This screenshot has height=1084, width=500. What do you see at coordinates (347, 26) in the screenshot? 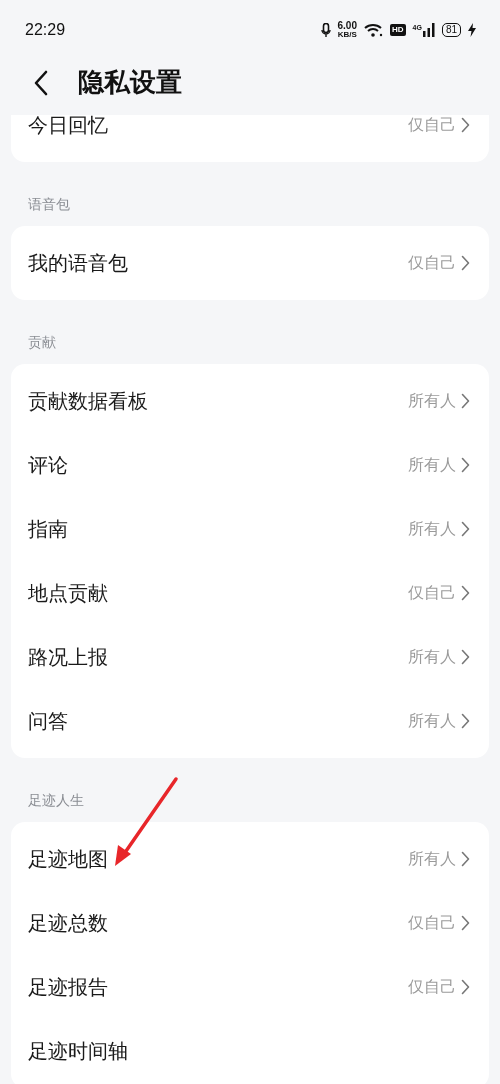
I see `network-speed: 6.00` at bounding box center [347, 26].